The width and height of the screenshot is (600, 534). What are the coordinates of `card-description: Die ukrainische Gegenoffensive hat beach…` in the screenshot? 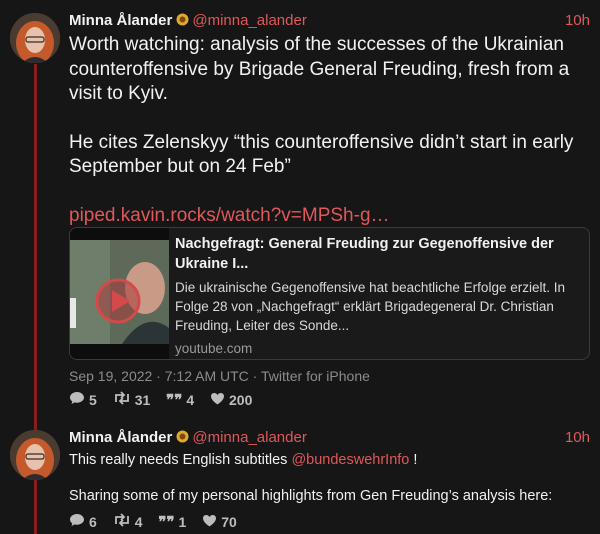 It's located at (370, 306).